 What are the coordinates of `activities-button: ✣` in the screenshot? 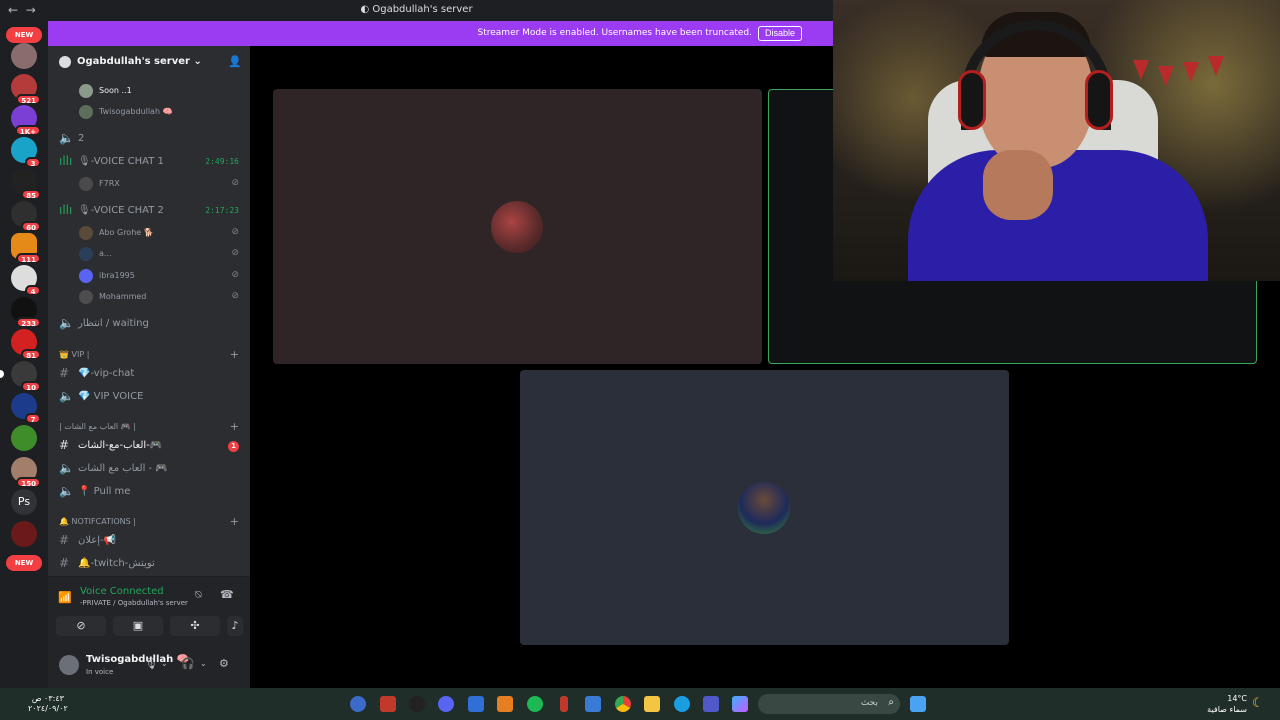 It's located at (195, 626).